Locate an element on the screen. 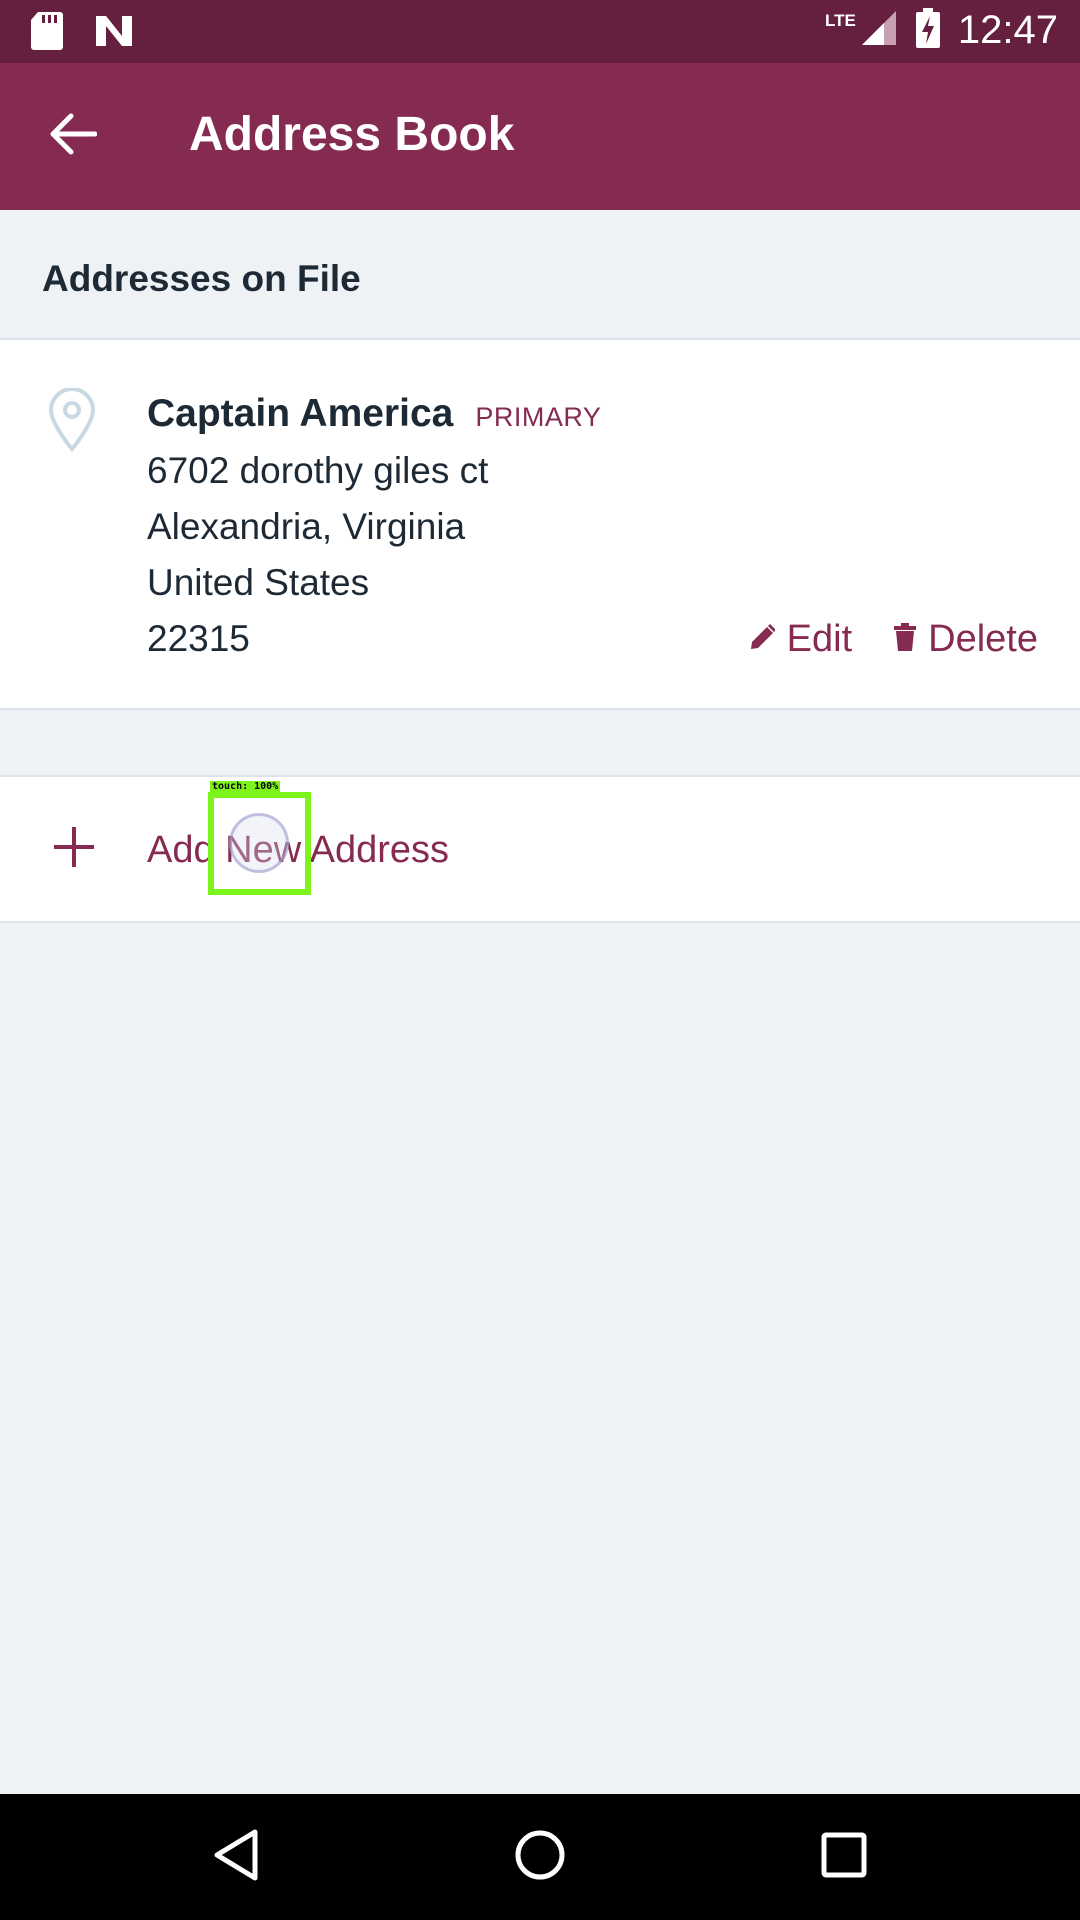 Image resolution: width=1080 pixels, height=1920 pixels. address-city-state: Alexandria, Virginia is located at coordinates (306, 526).